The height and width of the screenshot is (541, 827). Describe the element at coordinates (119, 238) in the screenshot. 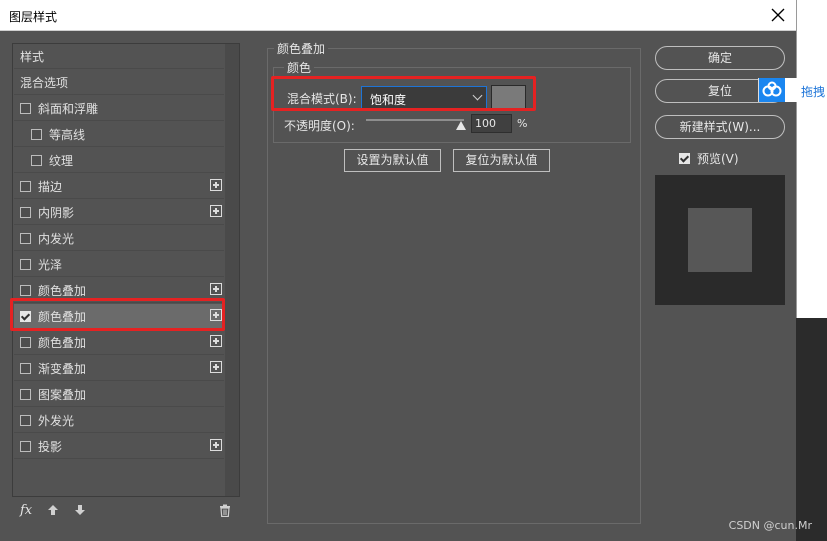

I see `style-list-item: 内发光` at that location.